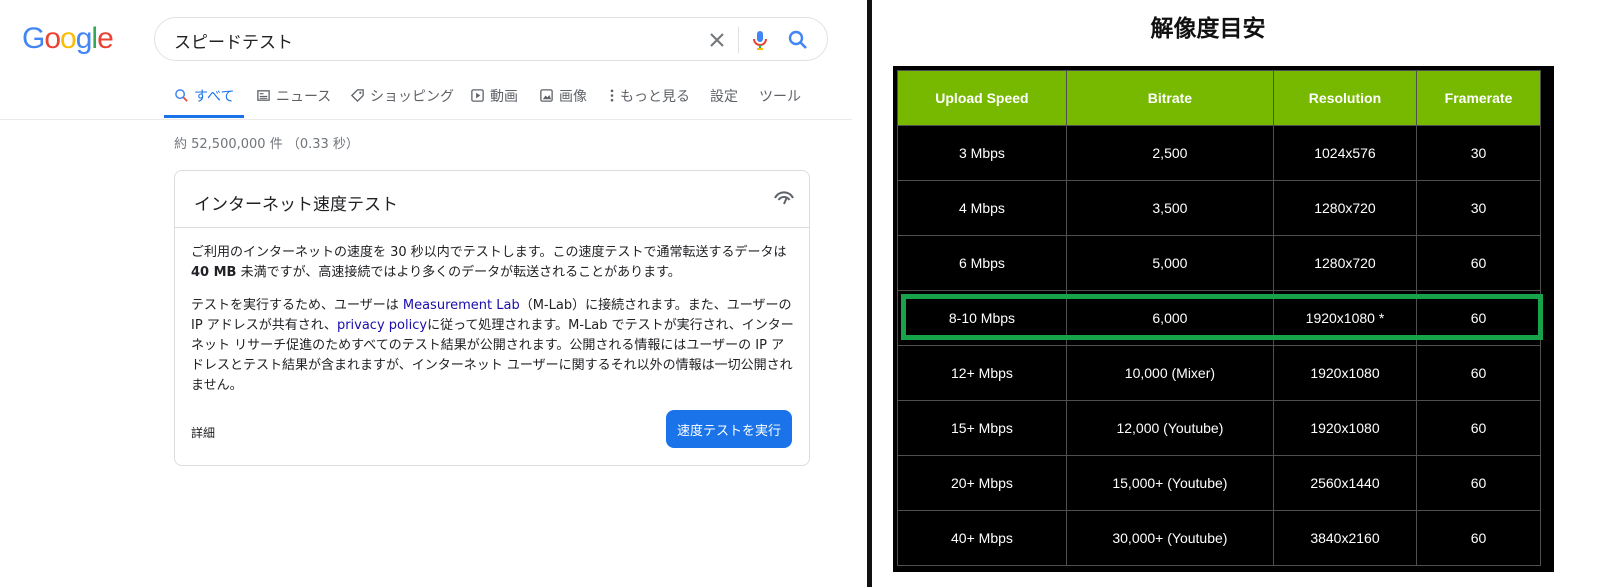  I want to click on search-box: スピードテスト, so click(491, 39).